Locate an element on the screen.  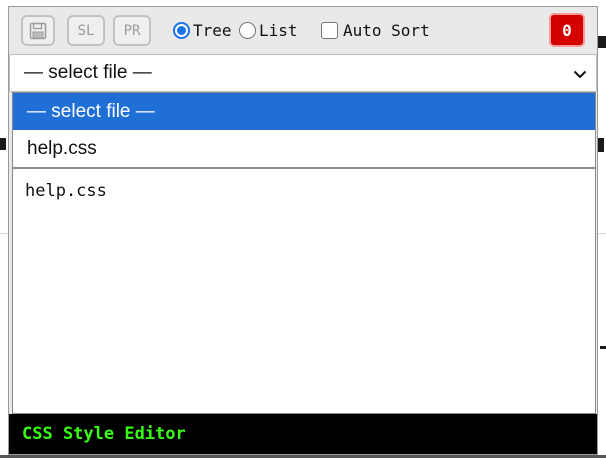
status-bar-title: CSS Style Editor is located at coordinates (104, 434).